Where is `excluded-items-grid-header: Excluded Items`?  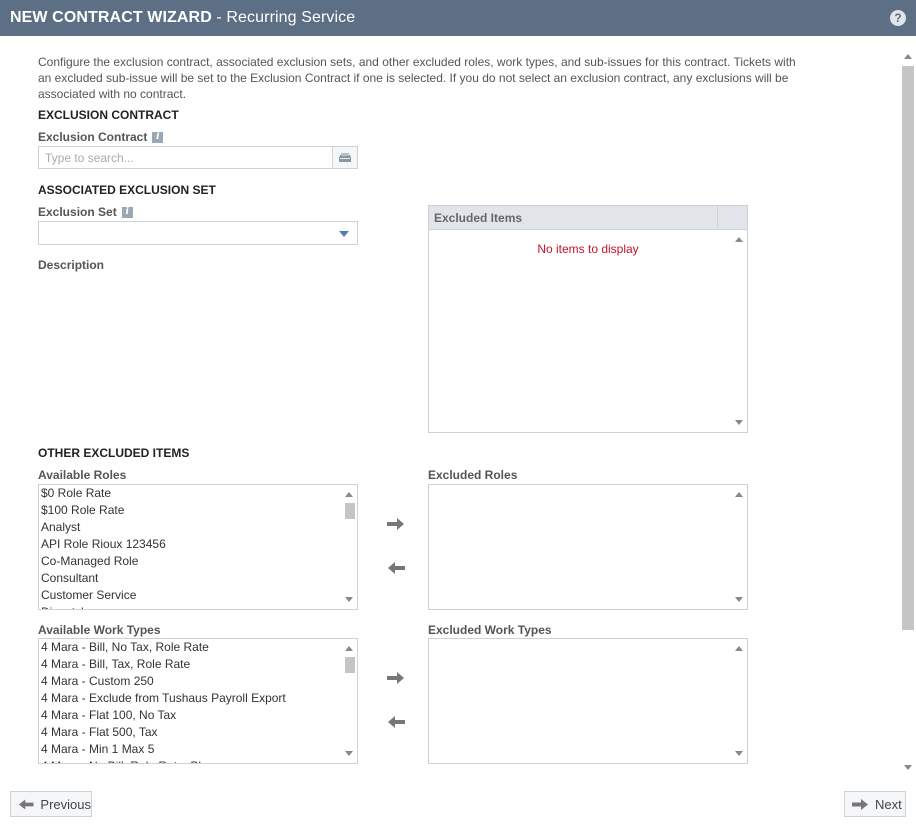
excluded-items-grid-header: Excluded Items is located at coordinates (588, 218).